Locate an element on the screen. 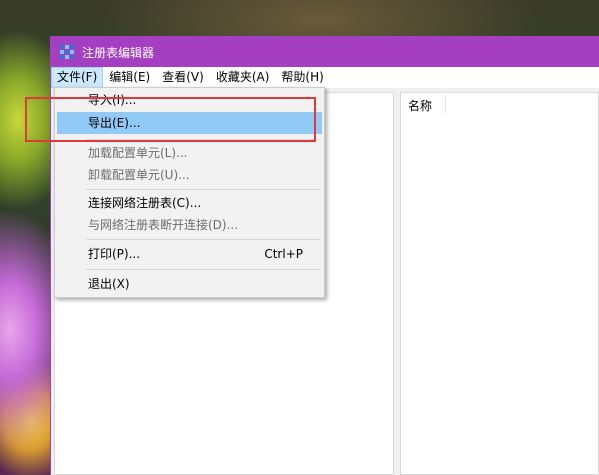 This screenshot has width=599, height=475. menu-edit: 编辑(E) is located at coordinates (129, 77).